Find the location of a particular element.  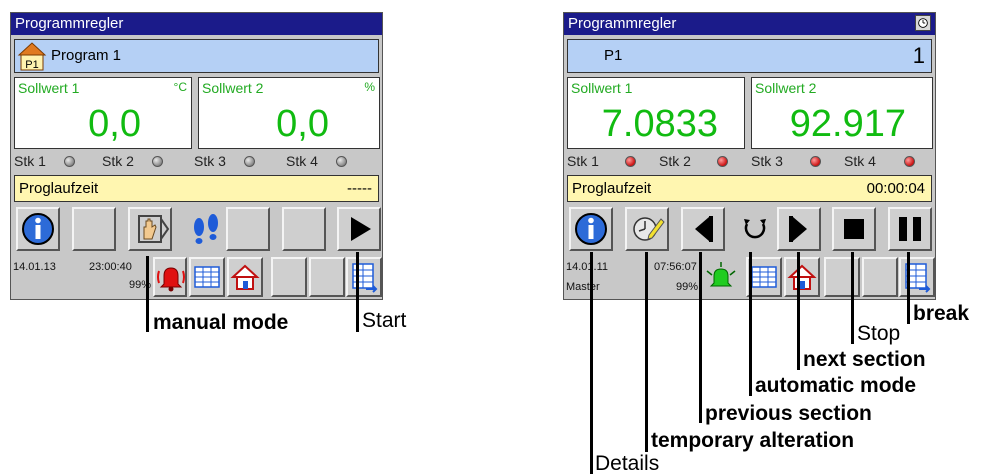

status-time: 07:56:07 is located at coordinates (675, 267).